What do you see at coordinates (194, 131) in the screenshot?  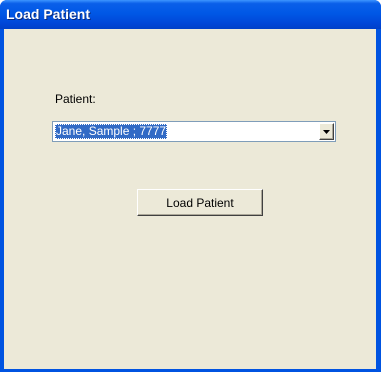 I see `patient-select: Jane, Sample ; 7777` at bounding box center [194, 131].